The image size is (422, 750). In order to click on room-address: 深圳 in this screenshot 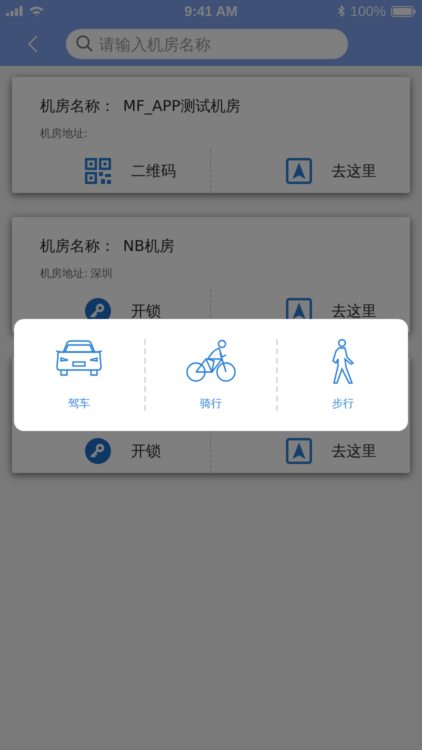, I will do `click(101, 273)`.